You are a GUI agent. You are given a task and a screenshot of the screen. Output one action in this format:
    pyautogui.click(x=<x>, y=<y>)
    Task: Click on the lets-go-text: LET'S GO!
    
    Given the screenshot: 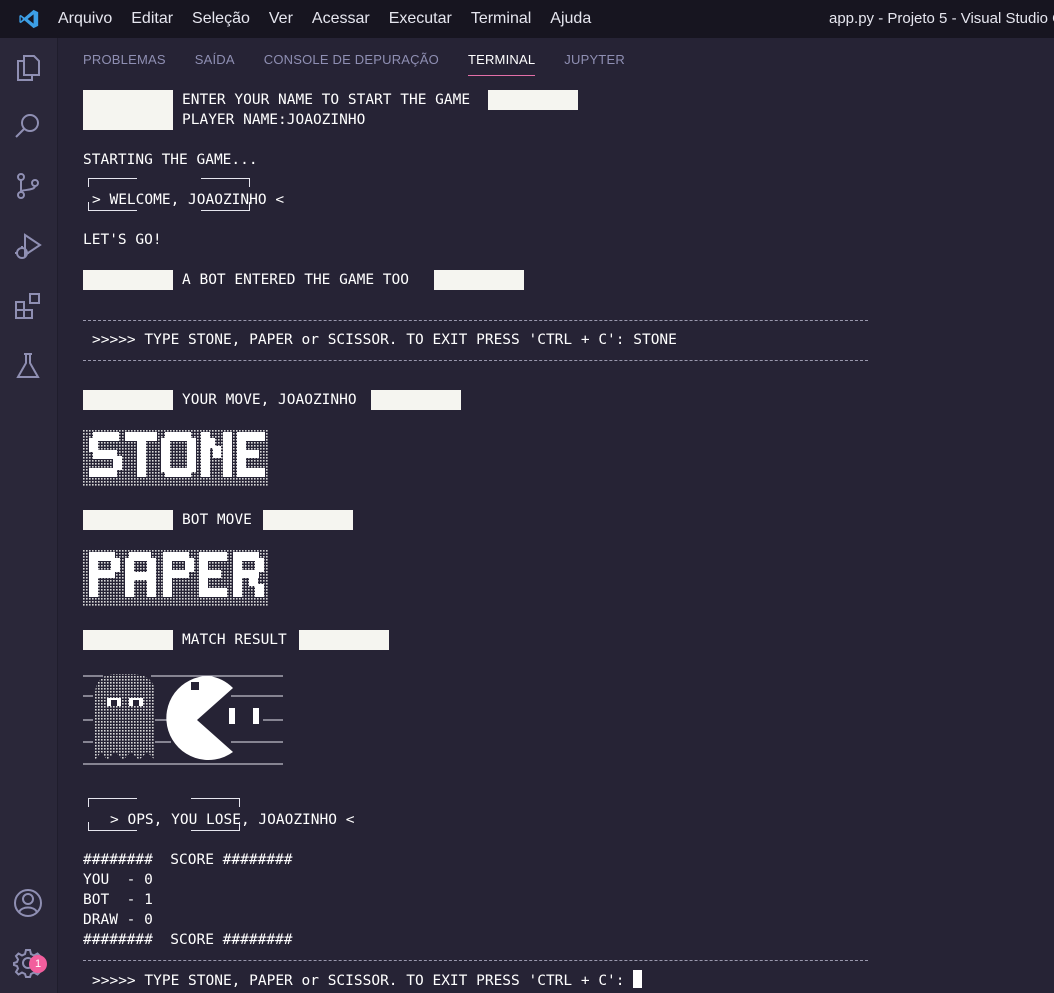 What is the action you would take?
    pyautogui.click(x=122, y=240)
    